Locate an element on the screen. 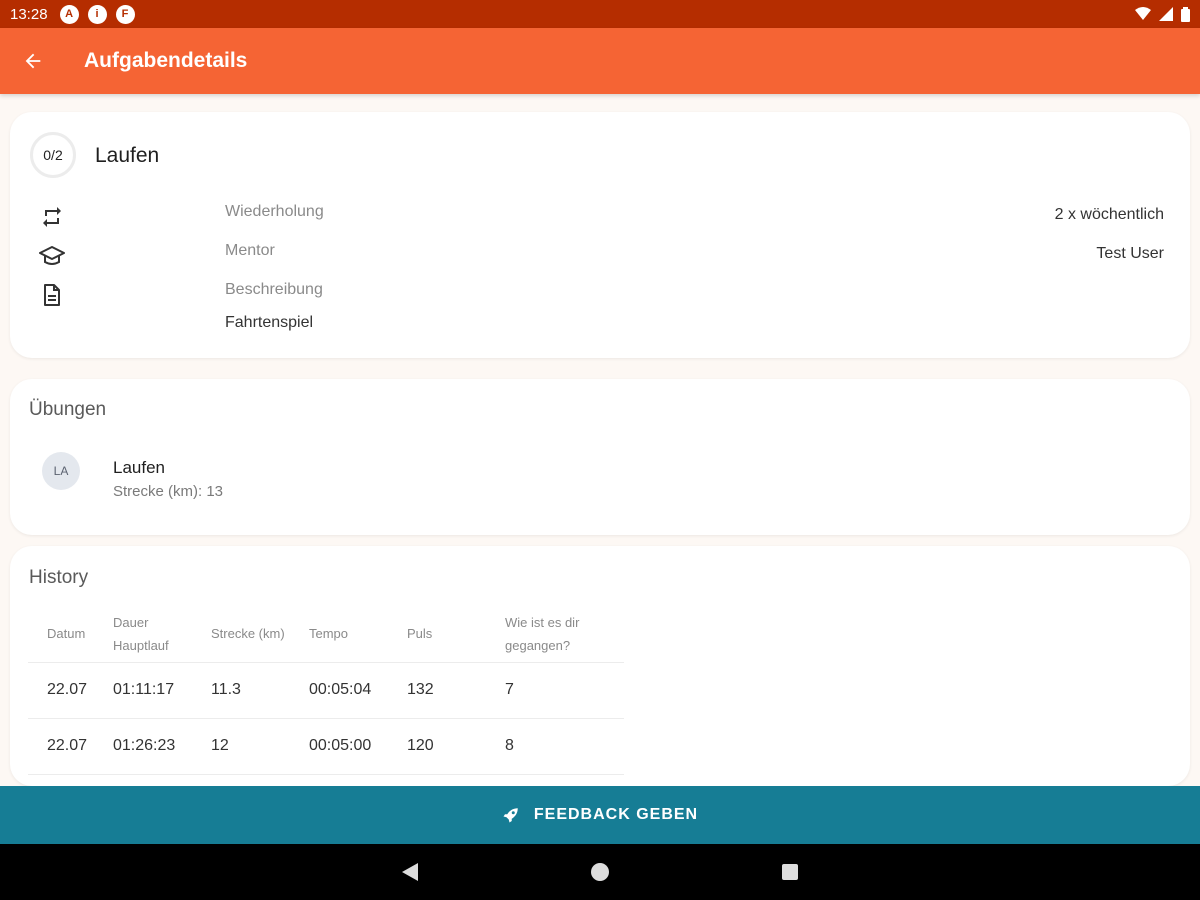  status-time: 13:28 is located at coordinates (29, 14).